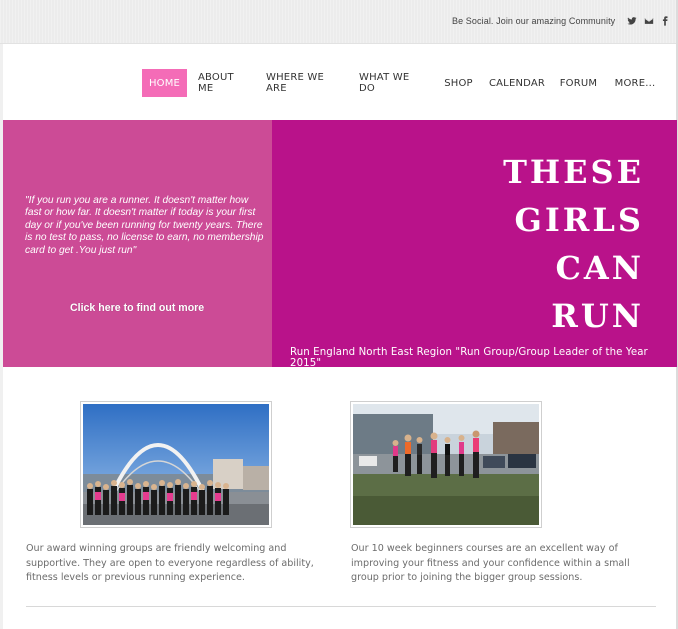 Image resolution: width=678 pixels, height=629 pixels. I want to click on section-divider, so click(341, 606).